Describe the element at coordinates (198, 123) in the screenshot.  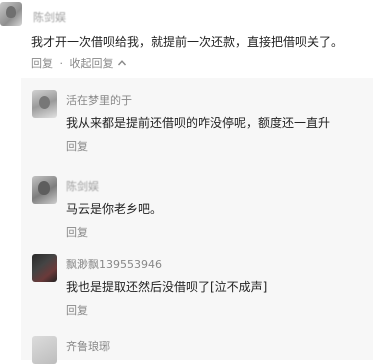
I see `reply-content: 我从来都是提前还借呗的咋没停呢，额度还一直升` at that location.